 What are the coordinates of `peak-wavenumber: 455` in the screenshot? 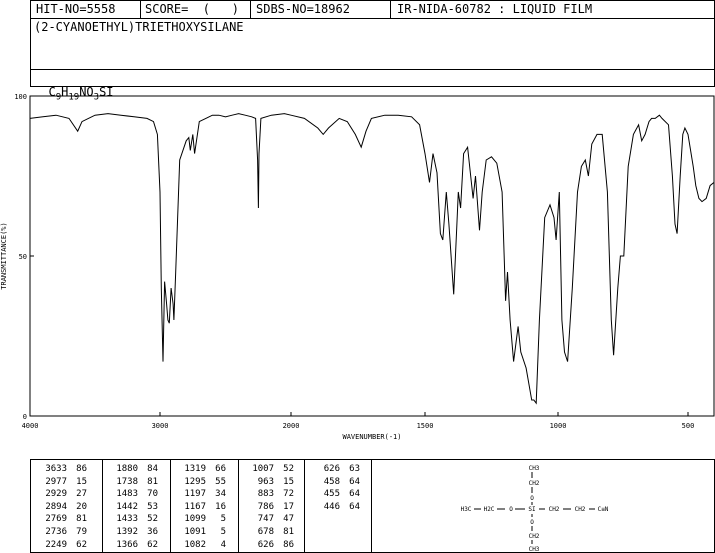 It's located at (331, 494).